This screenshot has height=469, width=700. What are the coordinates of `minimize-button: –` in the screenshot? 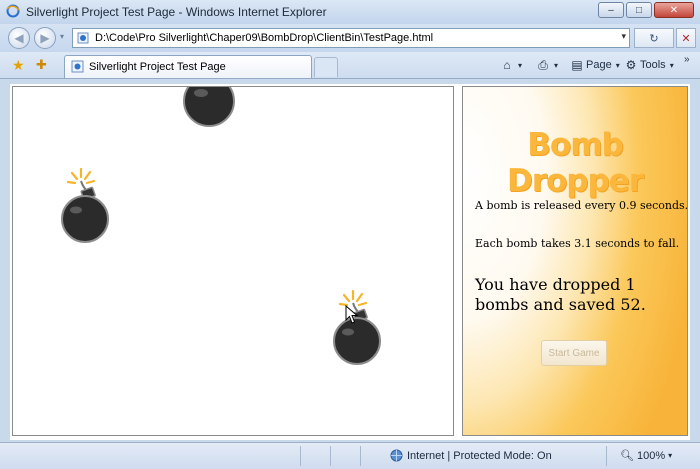 It's located at (611, 10).